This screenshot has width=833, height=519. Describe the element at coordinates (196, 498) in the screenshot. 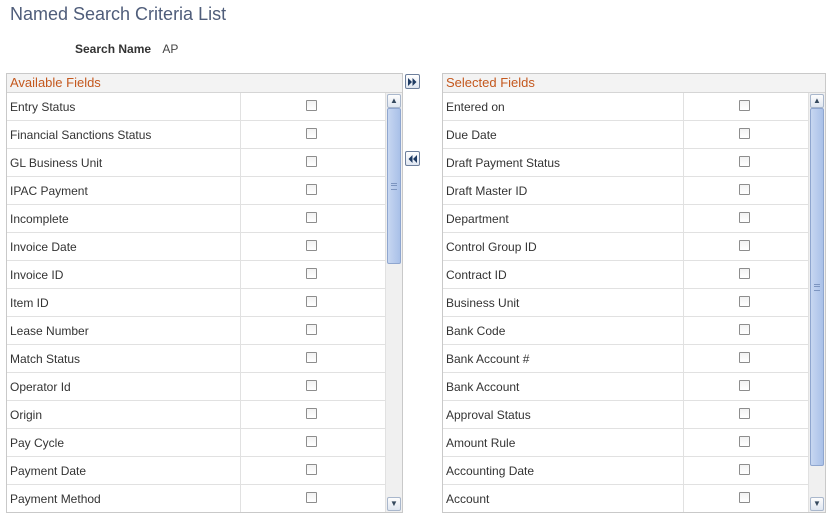

I see `field-row: Payment Method` at that location.